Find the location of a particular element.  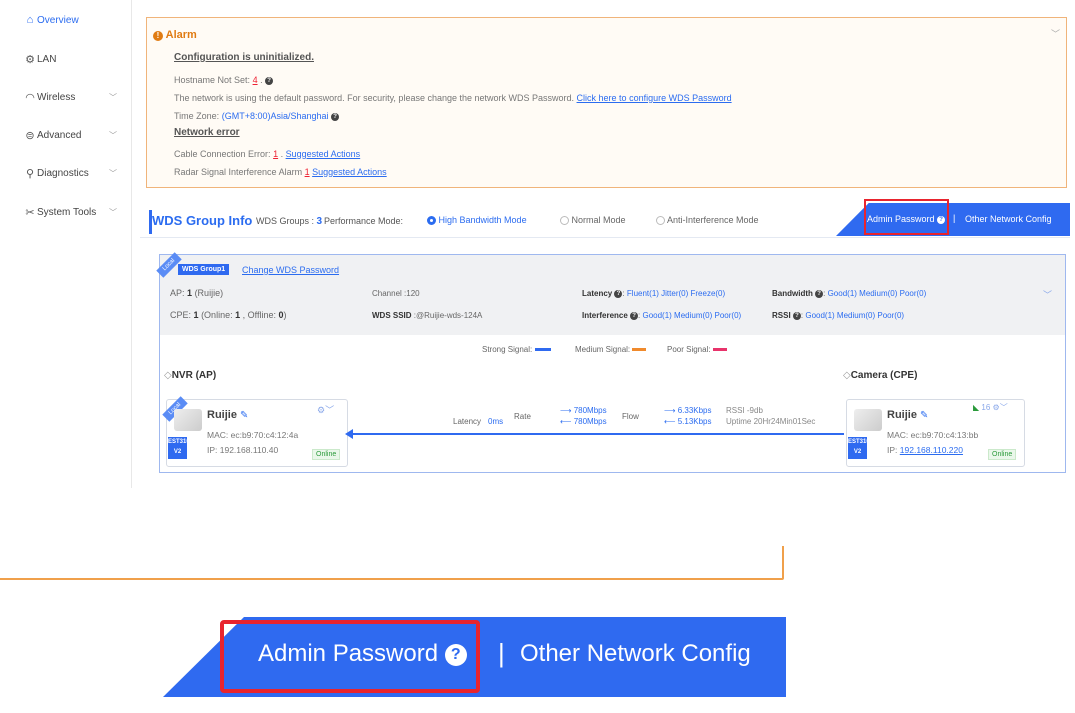

network-error-heading: Network error is located at coordinates (207, 132).